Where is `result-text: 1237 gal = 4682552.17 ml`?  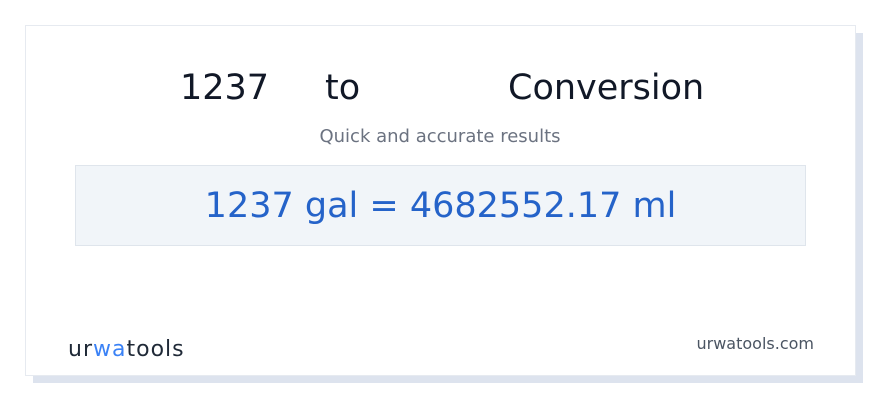 result-text: 1237 gal = 4682552.17 ml is located at coordinates (440, 205).